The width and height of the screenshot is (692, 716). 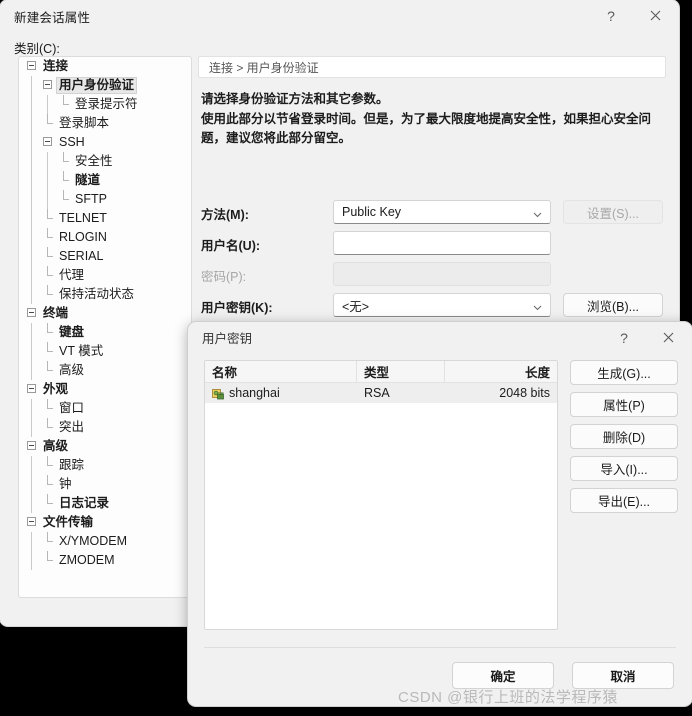 I want to click on tree-item: 用户身份验证, so click(x=105, y=85).